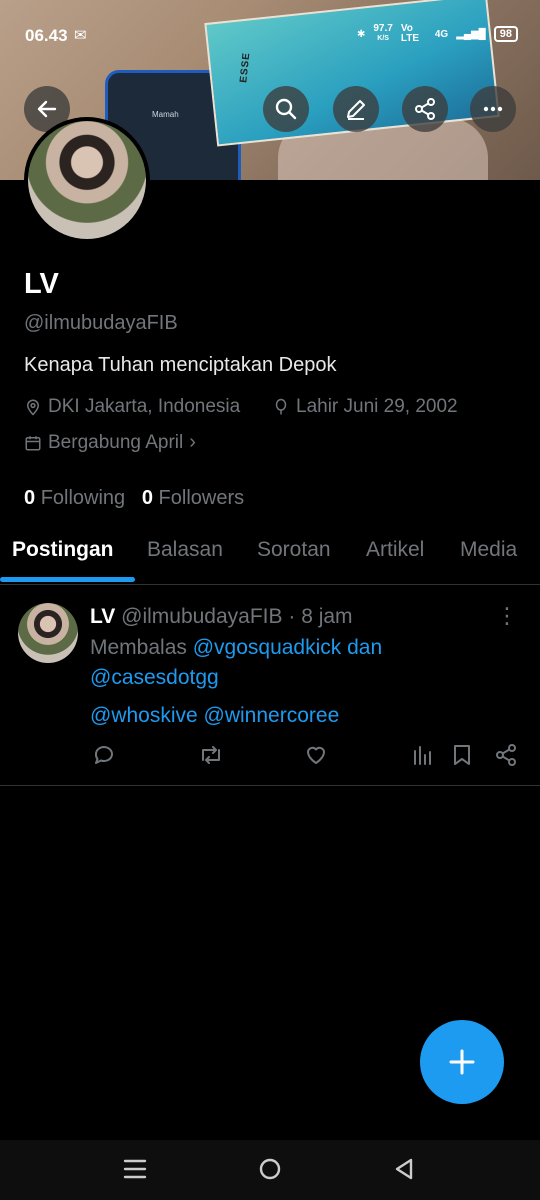  Describe the element at coordinates (471, 34) in the screenshot. I see `signal-icon: ▂▄▆█` at that location.